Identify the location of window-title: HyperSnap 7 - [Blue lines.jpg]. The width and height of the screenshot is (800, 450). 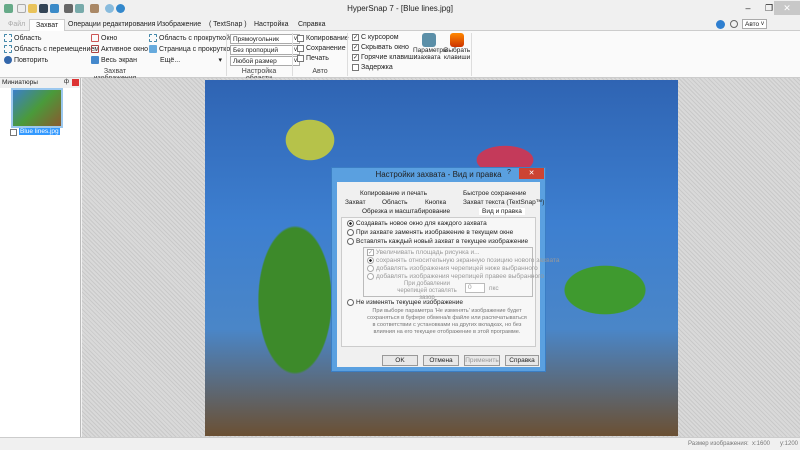
(400, 8).